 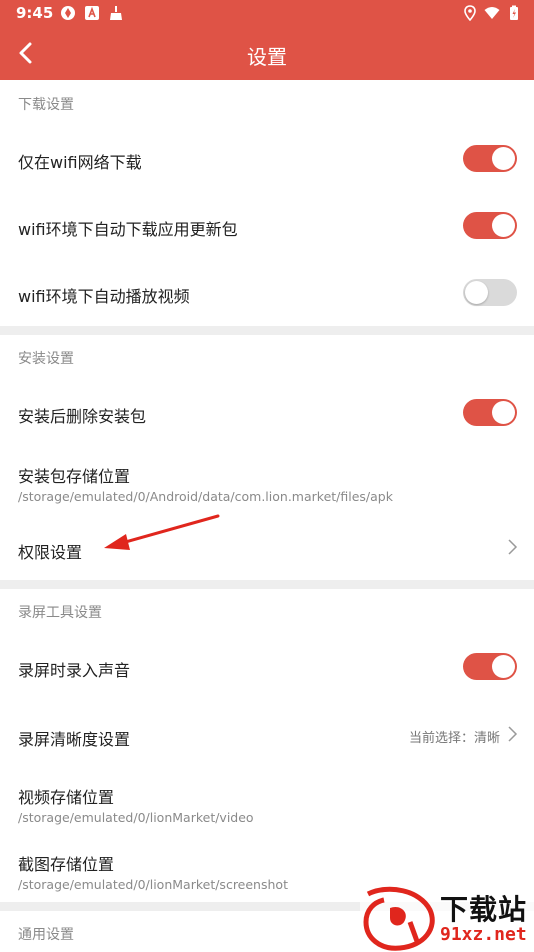 I want to click on app-bar: 设置, so click(x=267, y=53).